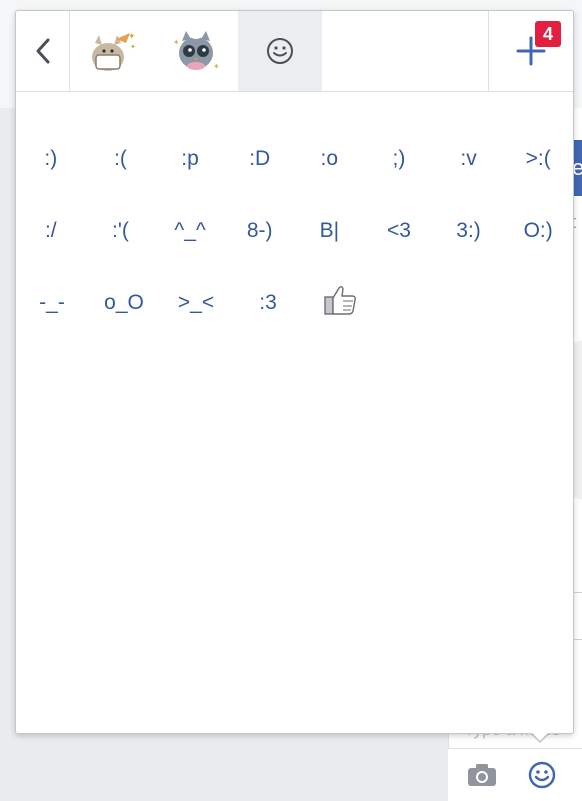 The width and height of the screenshot is (582, 801). I want to click on emoticon-smile: :), so click(51, 159).